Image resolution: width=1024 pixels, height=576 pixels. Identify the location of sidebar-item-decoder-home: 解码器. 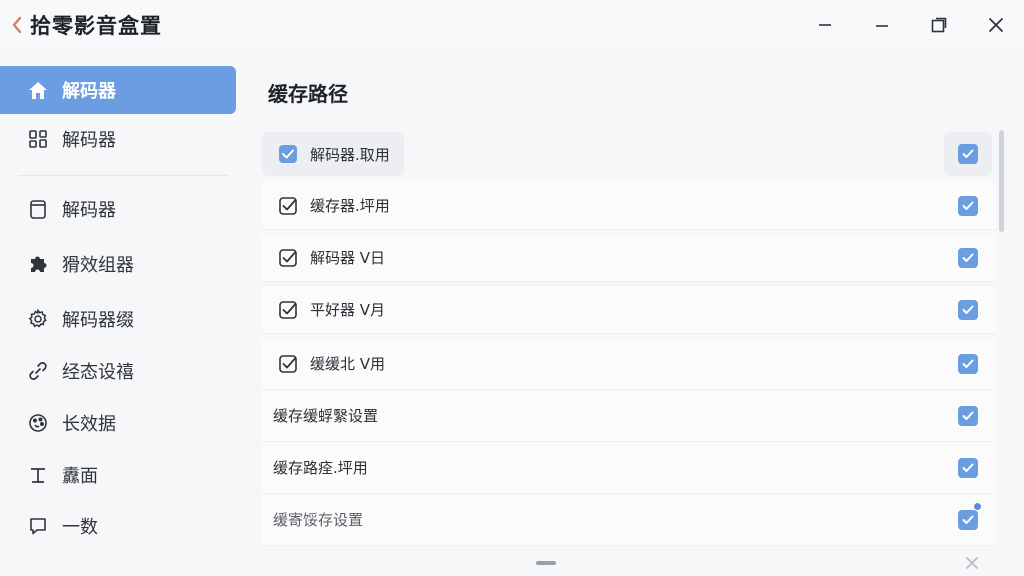
(118, 90).